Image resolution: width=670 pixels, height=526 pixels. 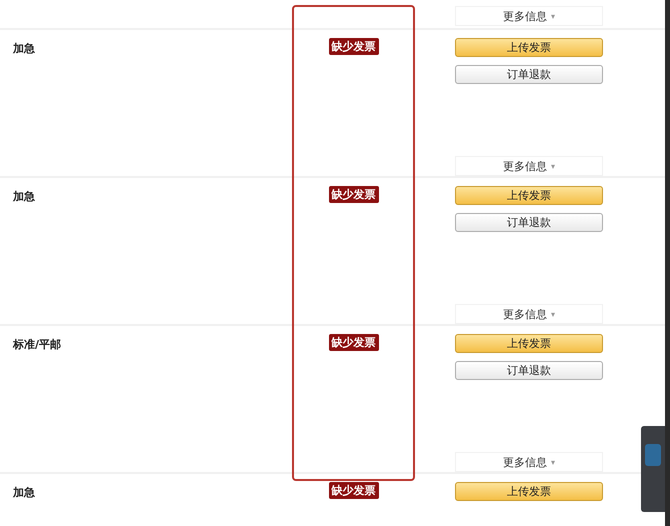 I want to click on floating-panel, so click(x=653, y=469).